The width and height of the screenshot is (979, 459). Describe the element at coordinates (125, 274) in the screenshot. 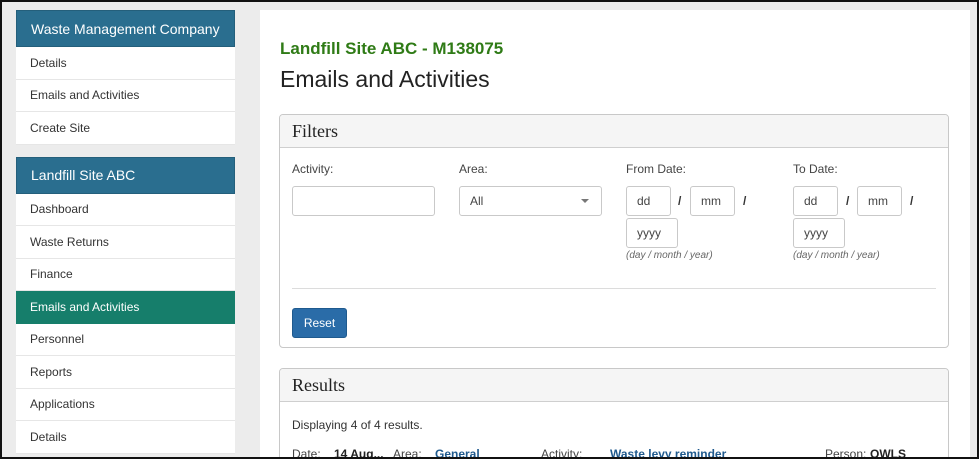

I see `sidebar-item-finance: Finance` at that location.